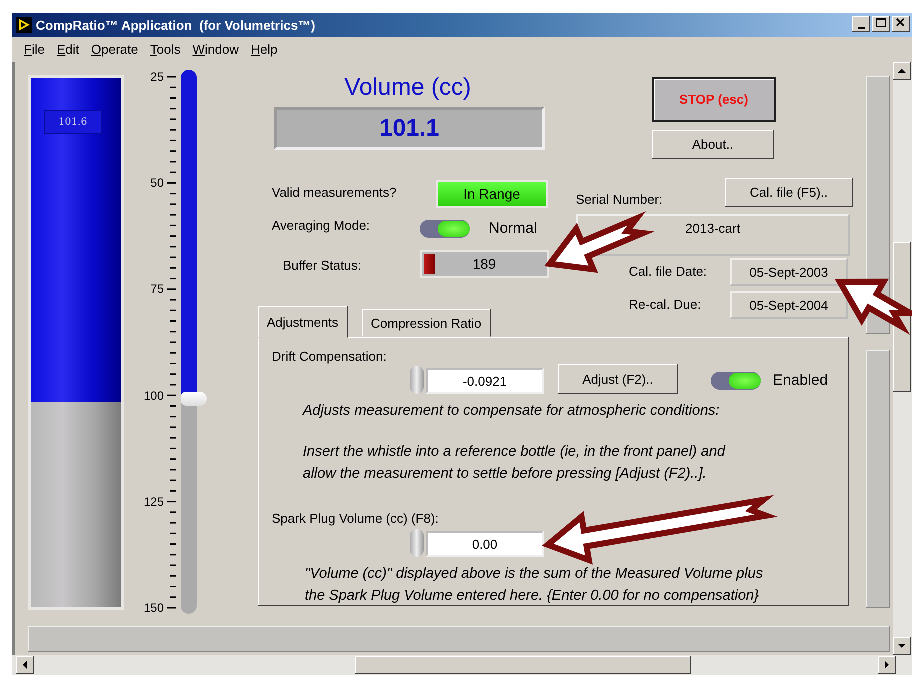 This screenshot has height=675, width=912. I want to click on scroll-up-icon, so click(902, 71).